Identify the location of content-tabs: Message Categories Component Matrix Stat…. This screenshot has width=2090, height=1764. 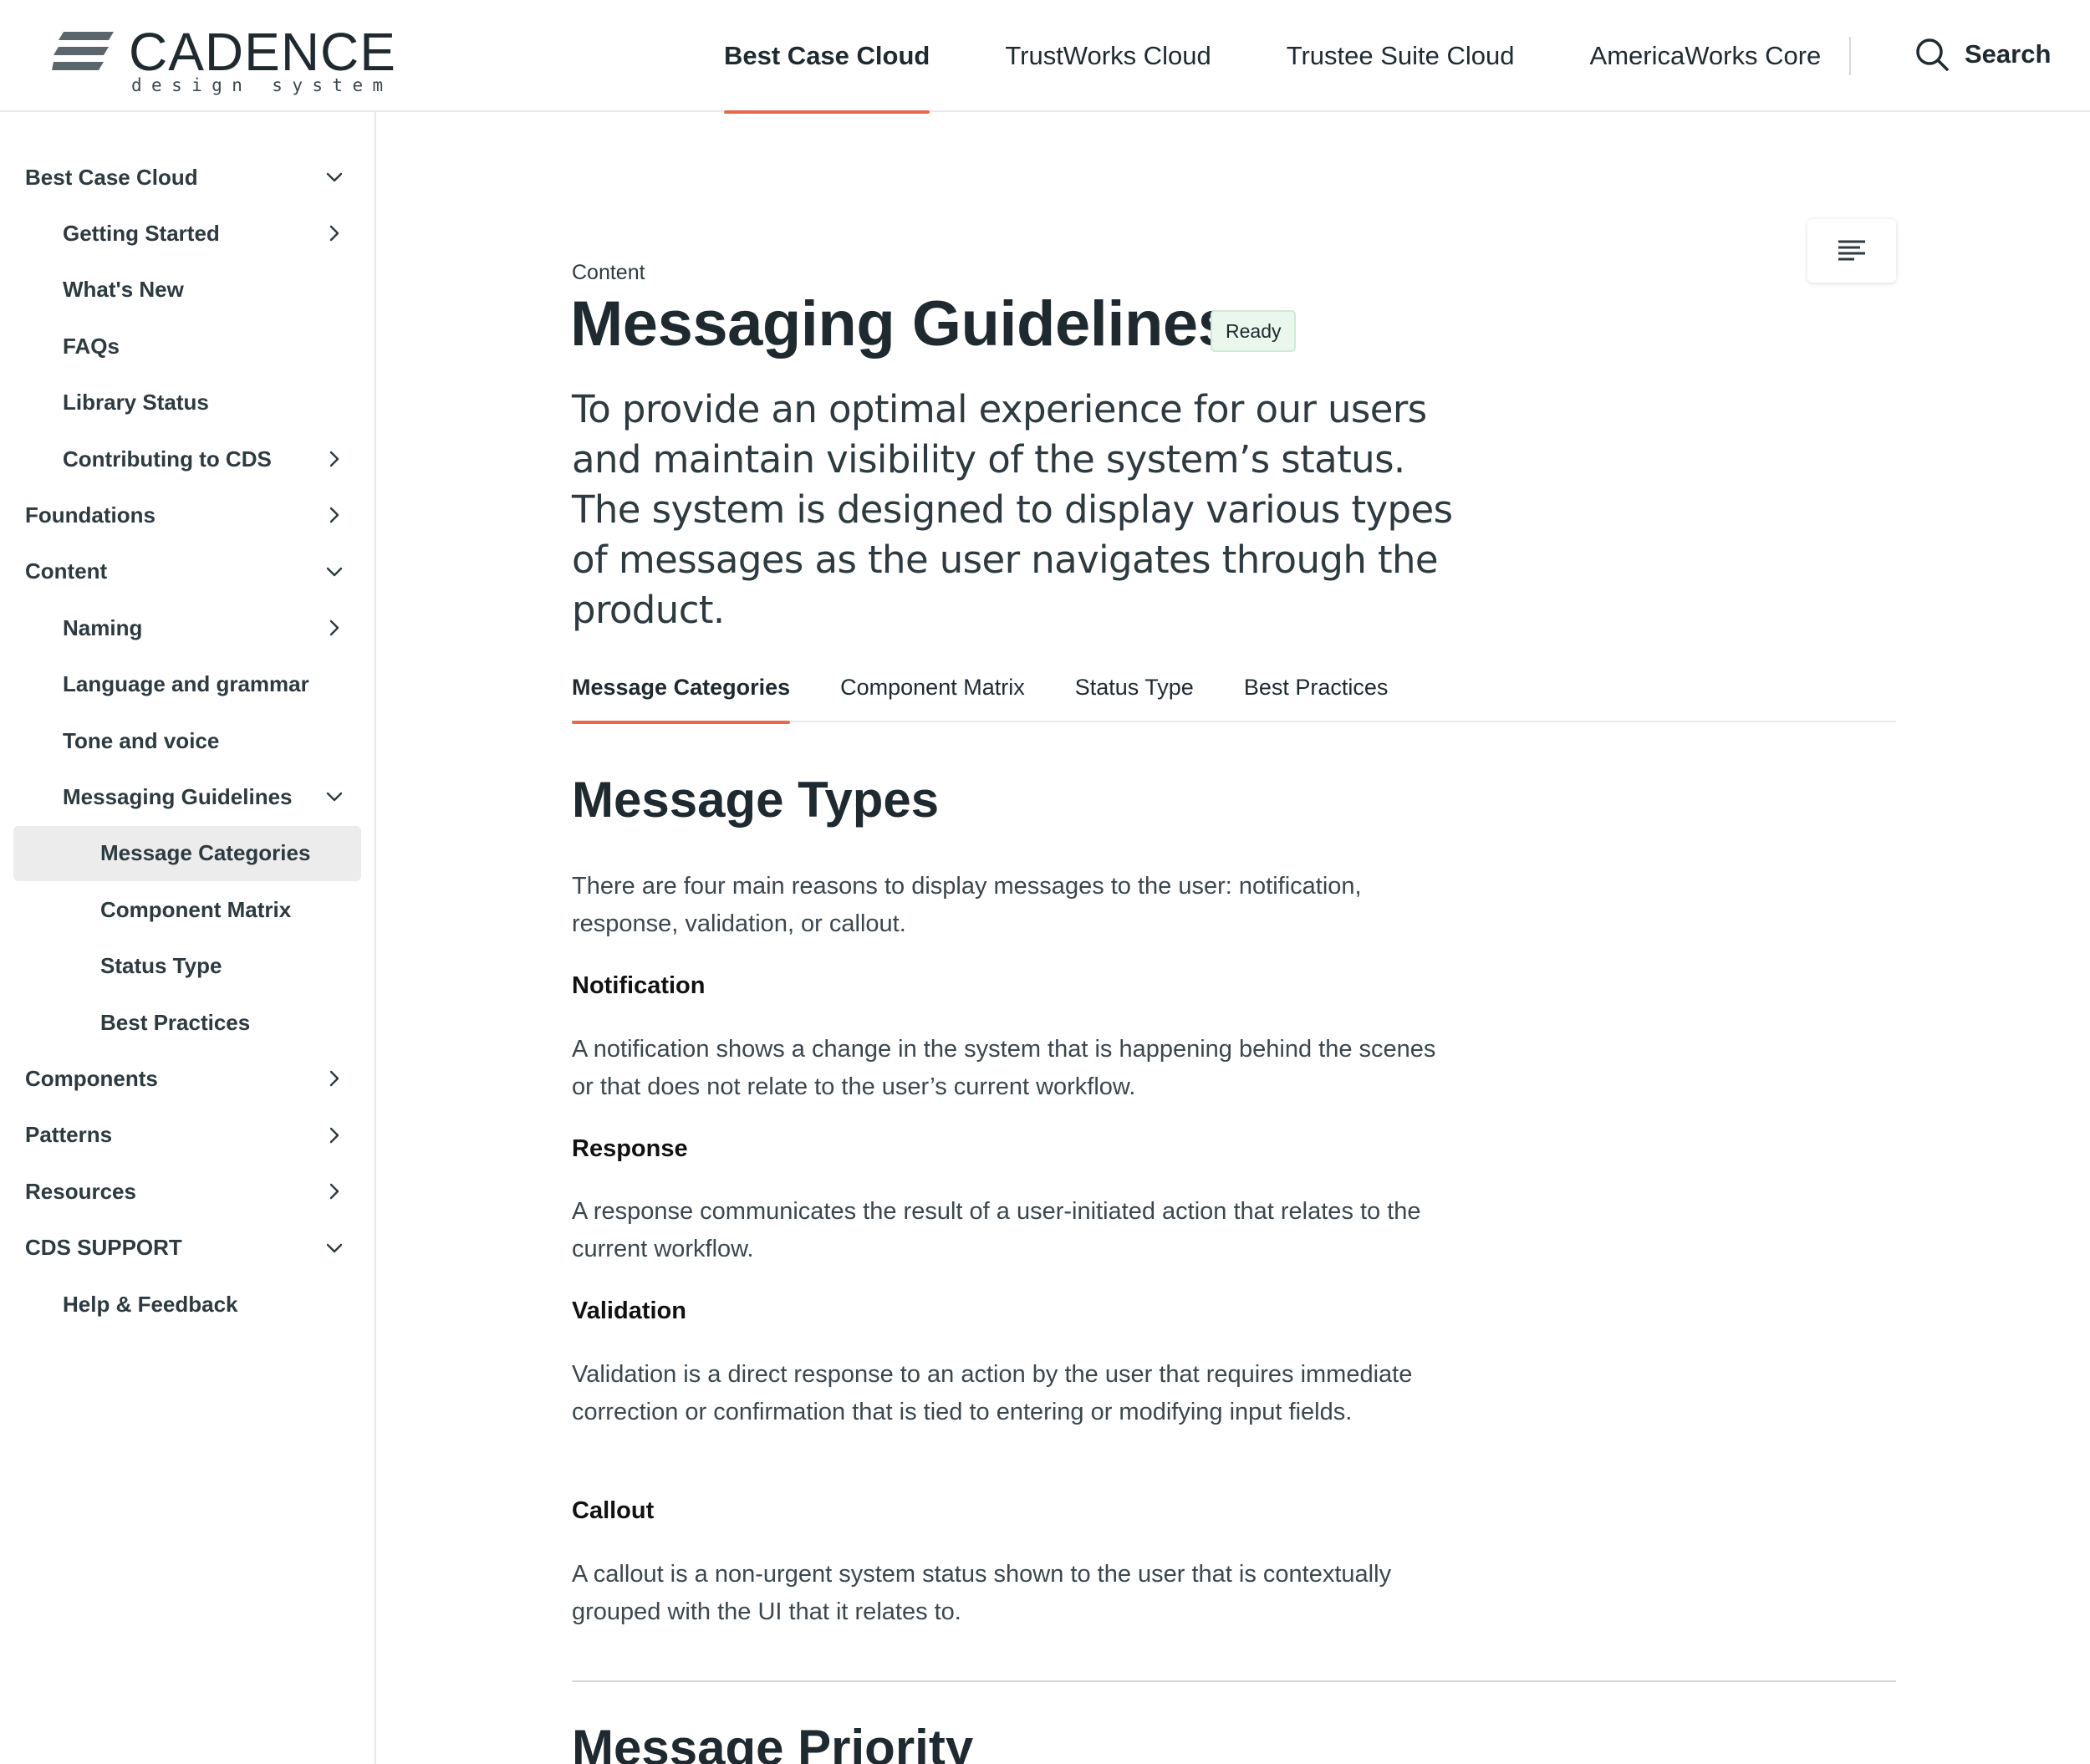
(1234, 688).